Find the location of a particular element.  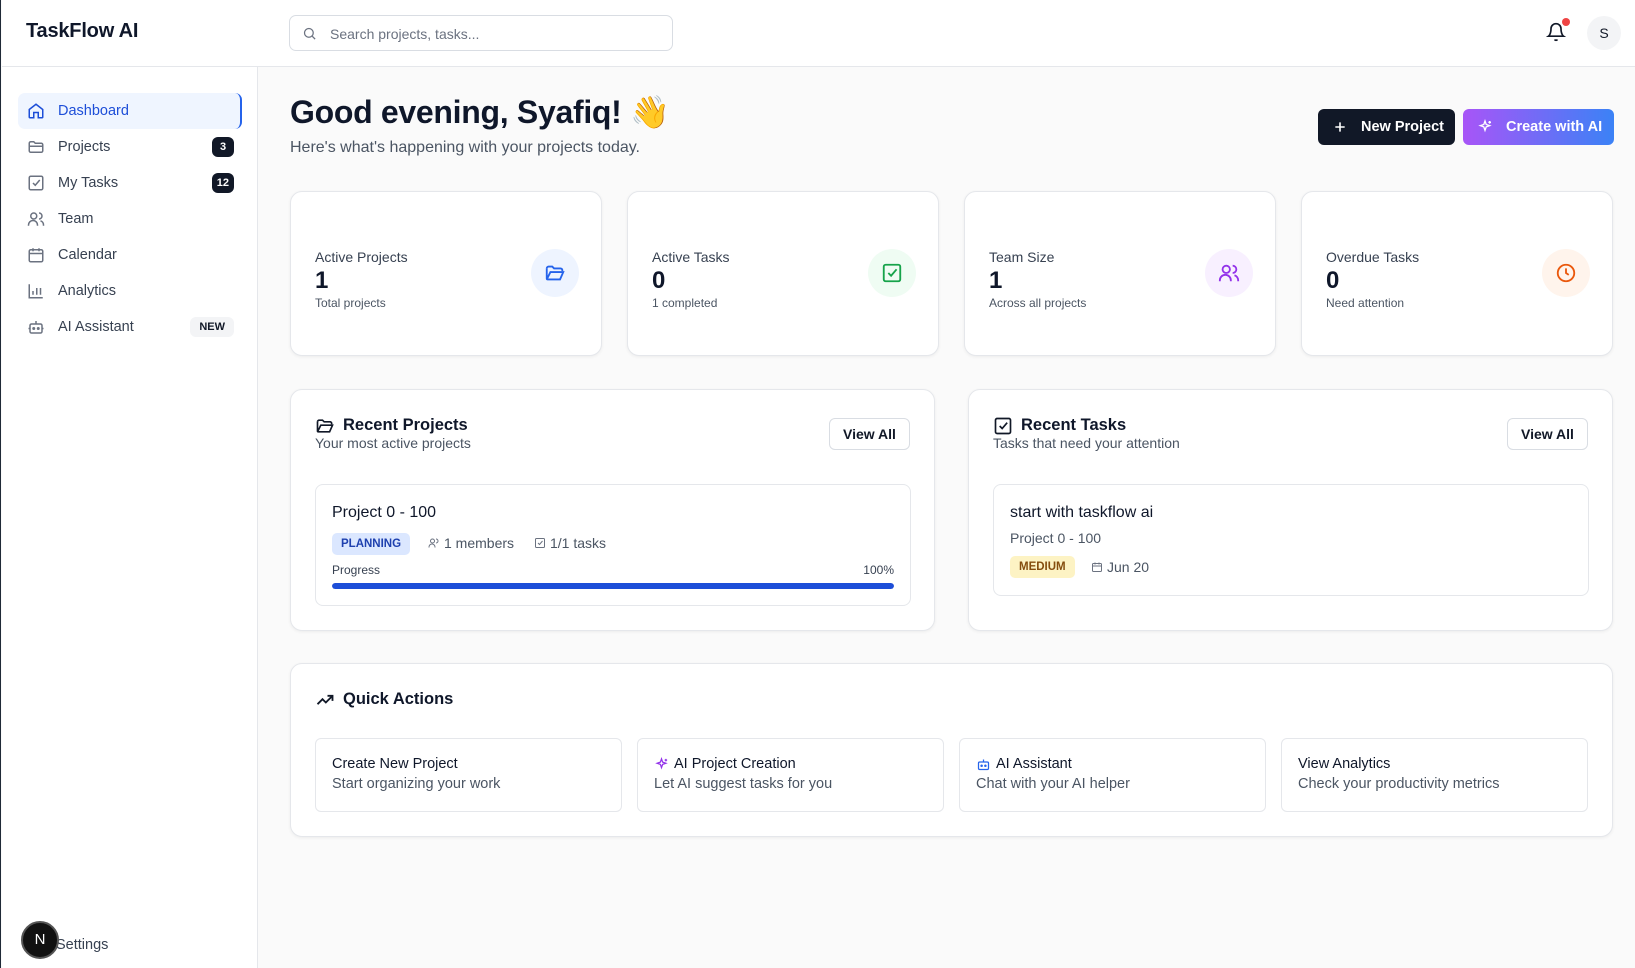

stat-card-active-projects: Active Projects 1 Total projects is located at coordinates (446, 273).